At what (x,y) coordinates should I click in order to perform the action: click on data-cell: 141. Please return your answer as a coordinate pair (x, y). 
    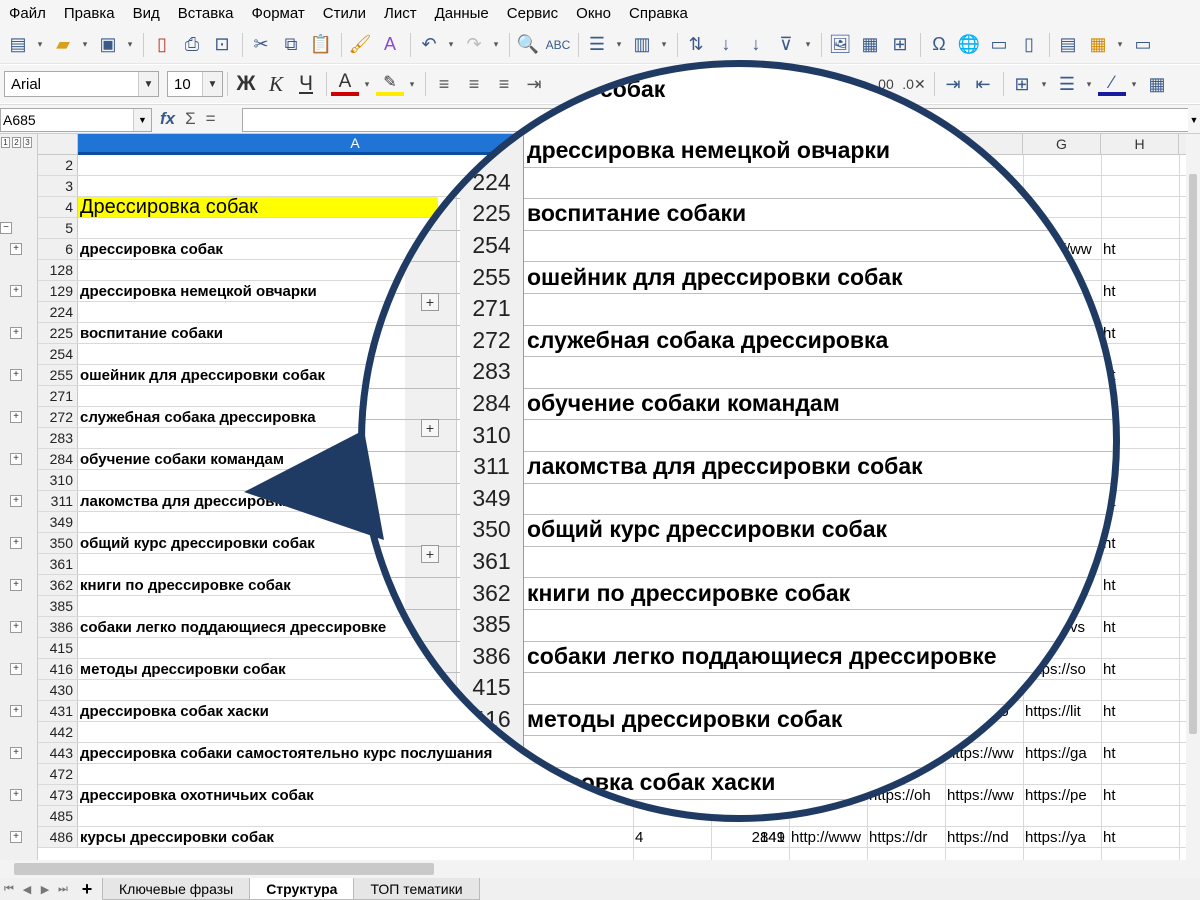
    Looking at the image, I should click on (748, 837).